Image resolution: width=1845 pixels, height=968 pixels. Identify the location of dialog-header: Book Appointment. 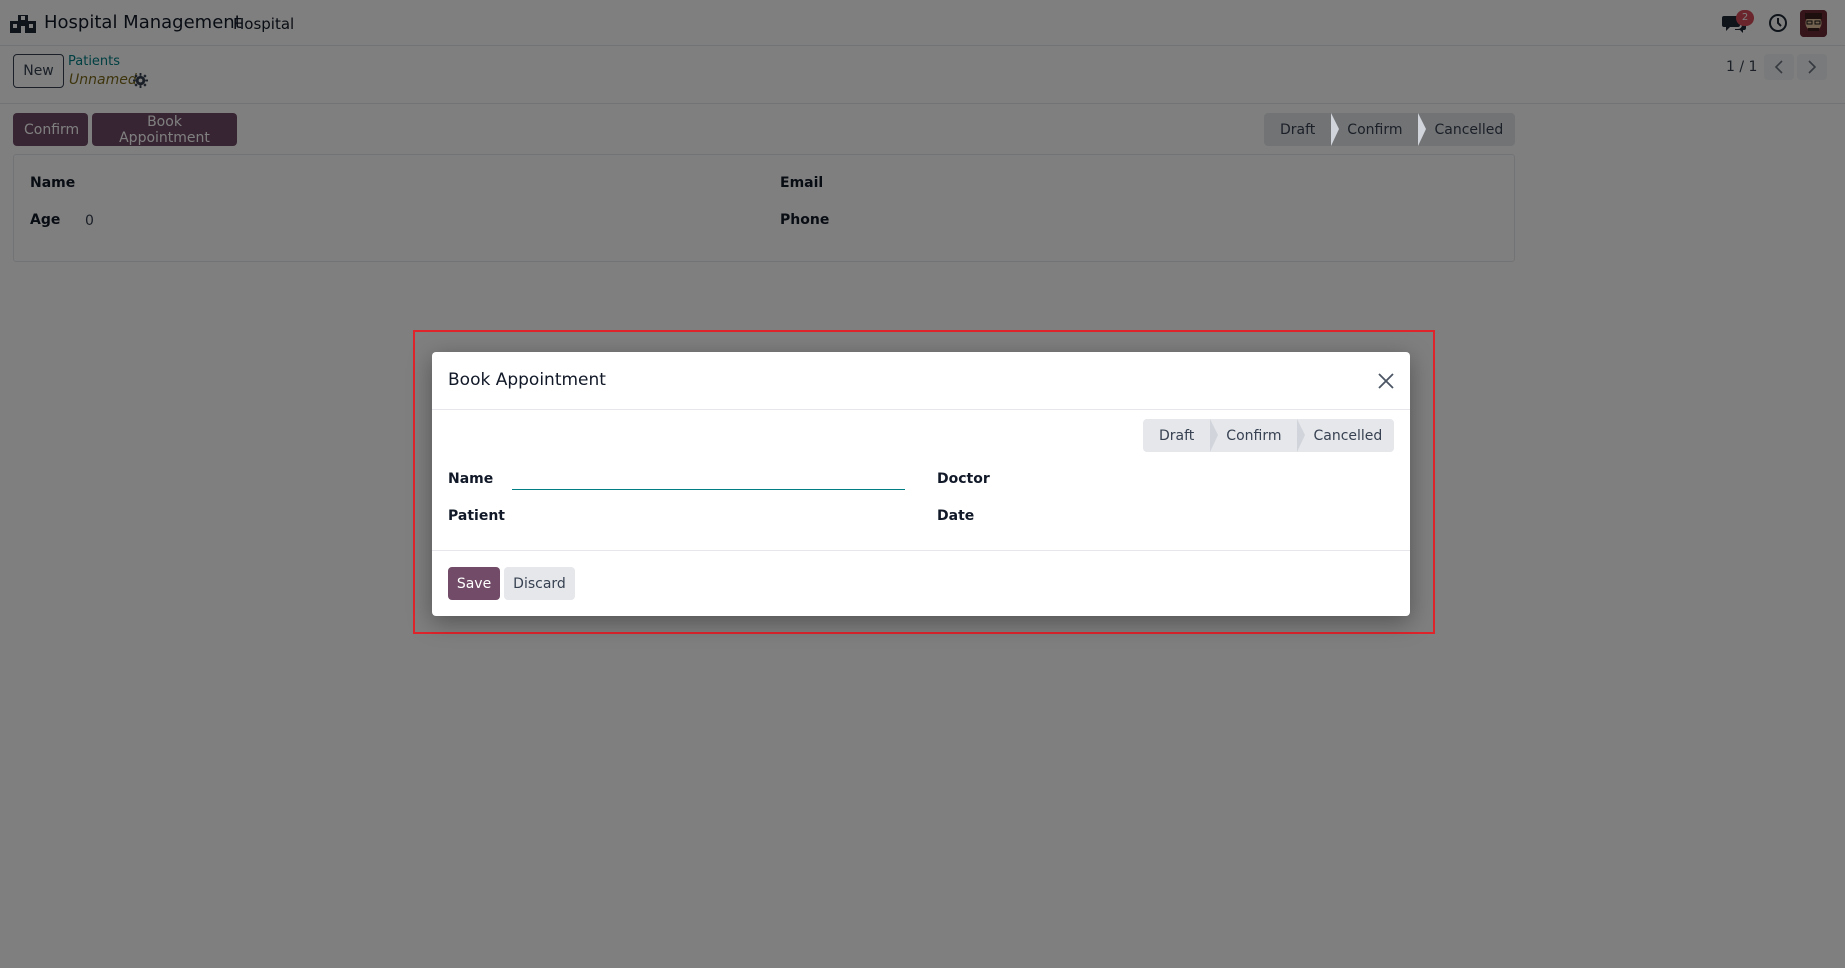
(921, 381).